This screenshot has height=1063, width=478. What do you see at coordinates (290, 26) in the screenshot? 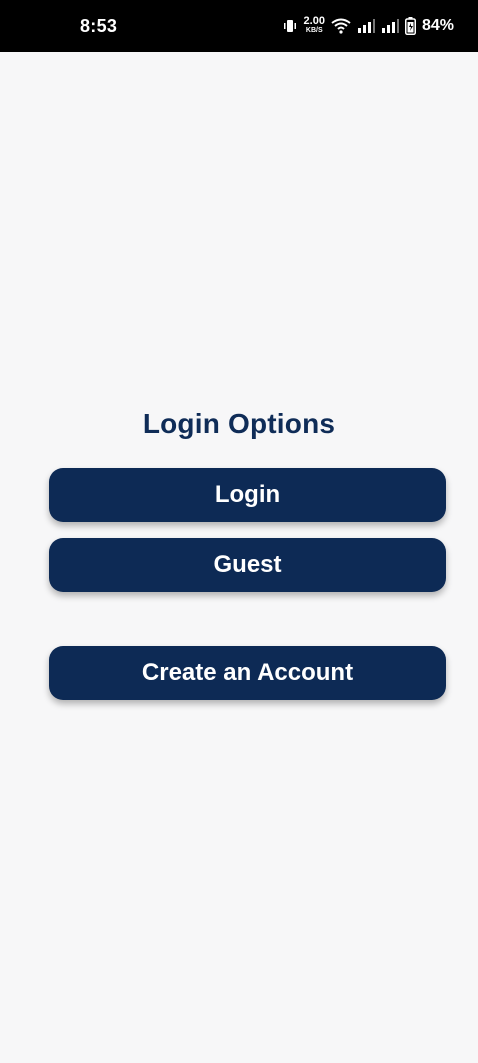
I see `vibrate-icon` at bounding box center [290, 26].